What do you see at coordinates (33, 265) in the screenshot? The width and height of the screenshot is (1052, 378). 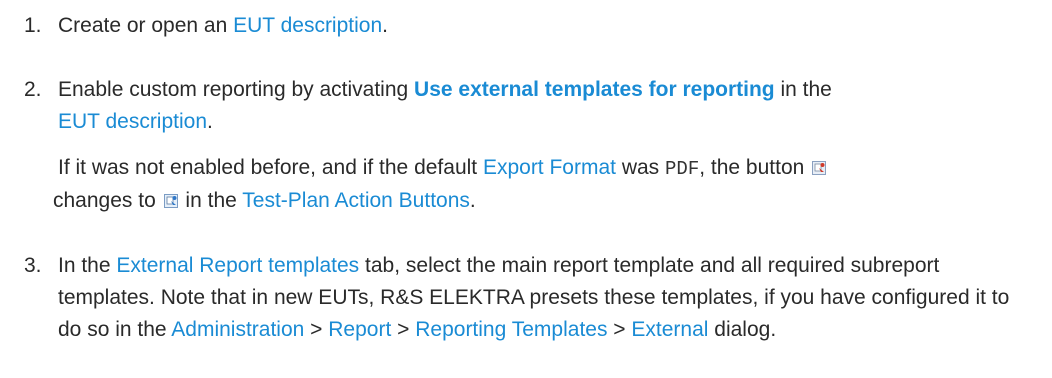 I see `step-number: 3.` at bounding box center [33, 265].